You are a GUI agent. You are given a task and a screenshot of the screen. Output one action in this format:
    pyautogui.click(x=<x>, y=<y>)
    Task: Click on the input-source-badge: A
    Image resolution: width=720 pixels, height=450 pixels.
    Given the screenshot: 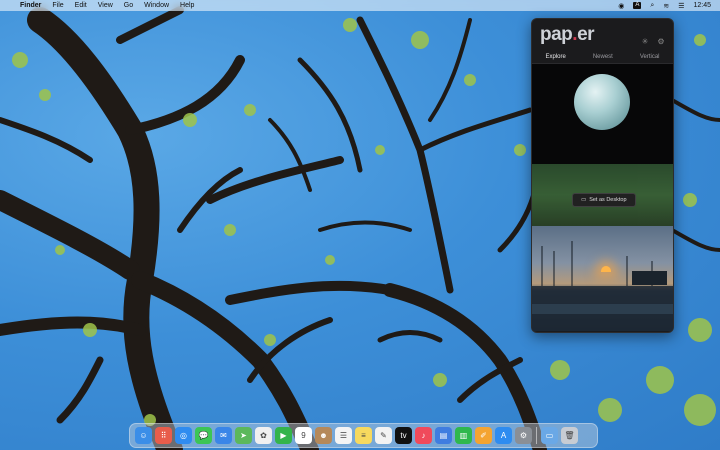 What is the action you would take?
    pyautogui.click(x=637, y=5)
    